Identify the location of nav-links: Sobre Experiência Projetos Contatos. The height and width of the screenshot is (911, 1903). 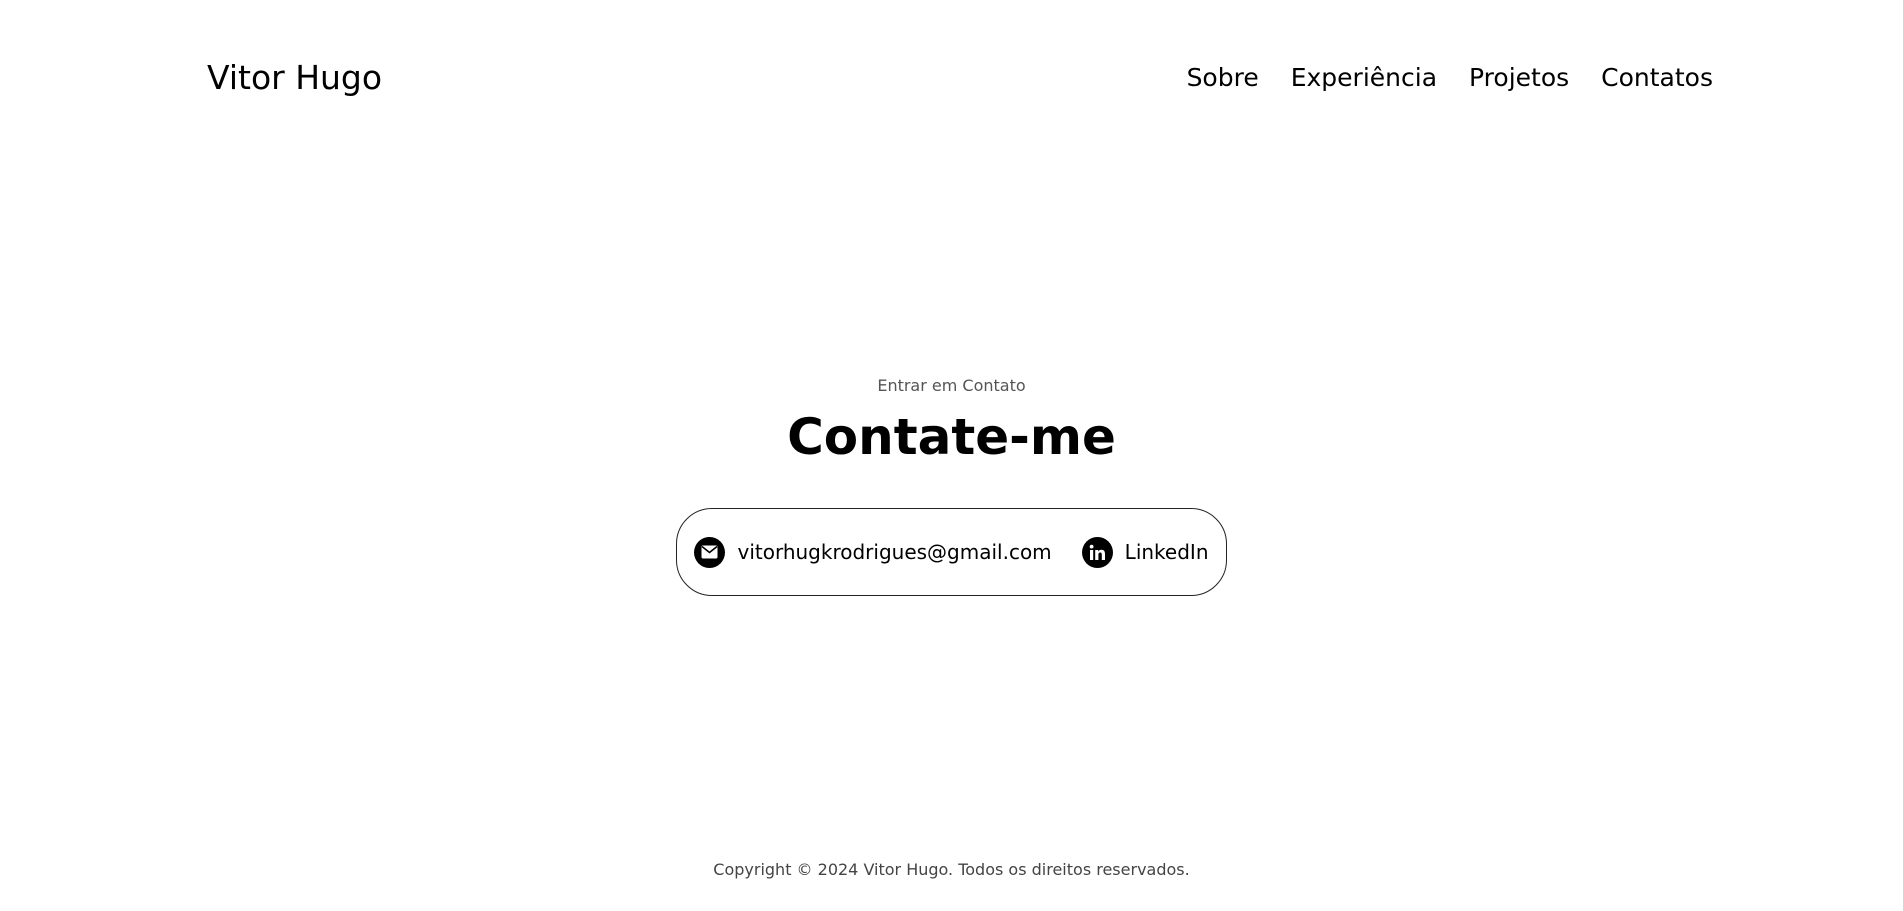
(1450, 77).